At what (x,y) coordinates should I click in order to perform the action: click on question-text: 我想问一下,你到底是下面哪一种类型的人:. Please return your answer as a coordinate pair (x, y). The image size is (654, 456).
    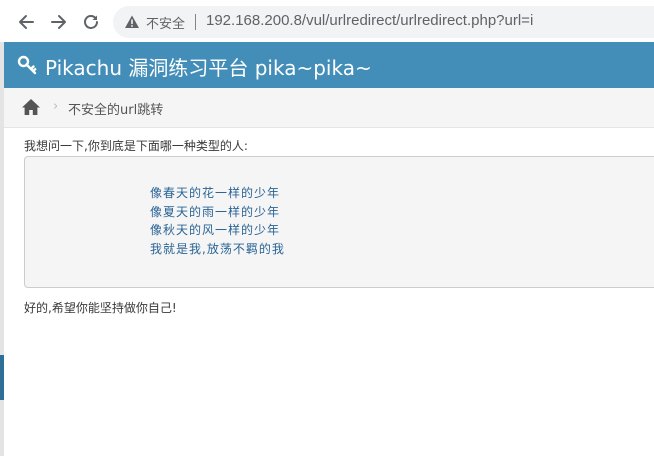
    Looking at the image, I should click on (136, 146).